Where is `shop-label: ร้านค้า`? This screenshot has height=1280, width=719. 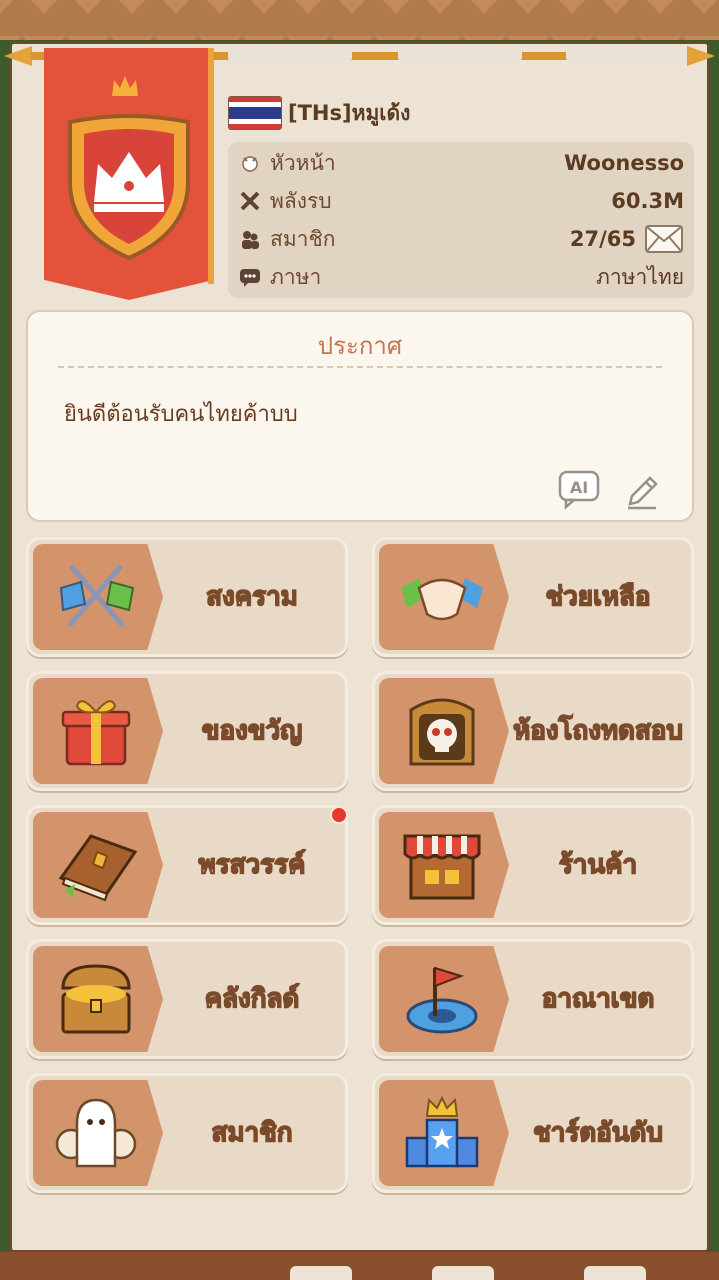
shop-label: ร้านค้า is located at coordinates (598, 865).